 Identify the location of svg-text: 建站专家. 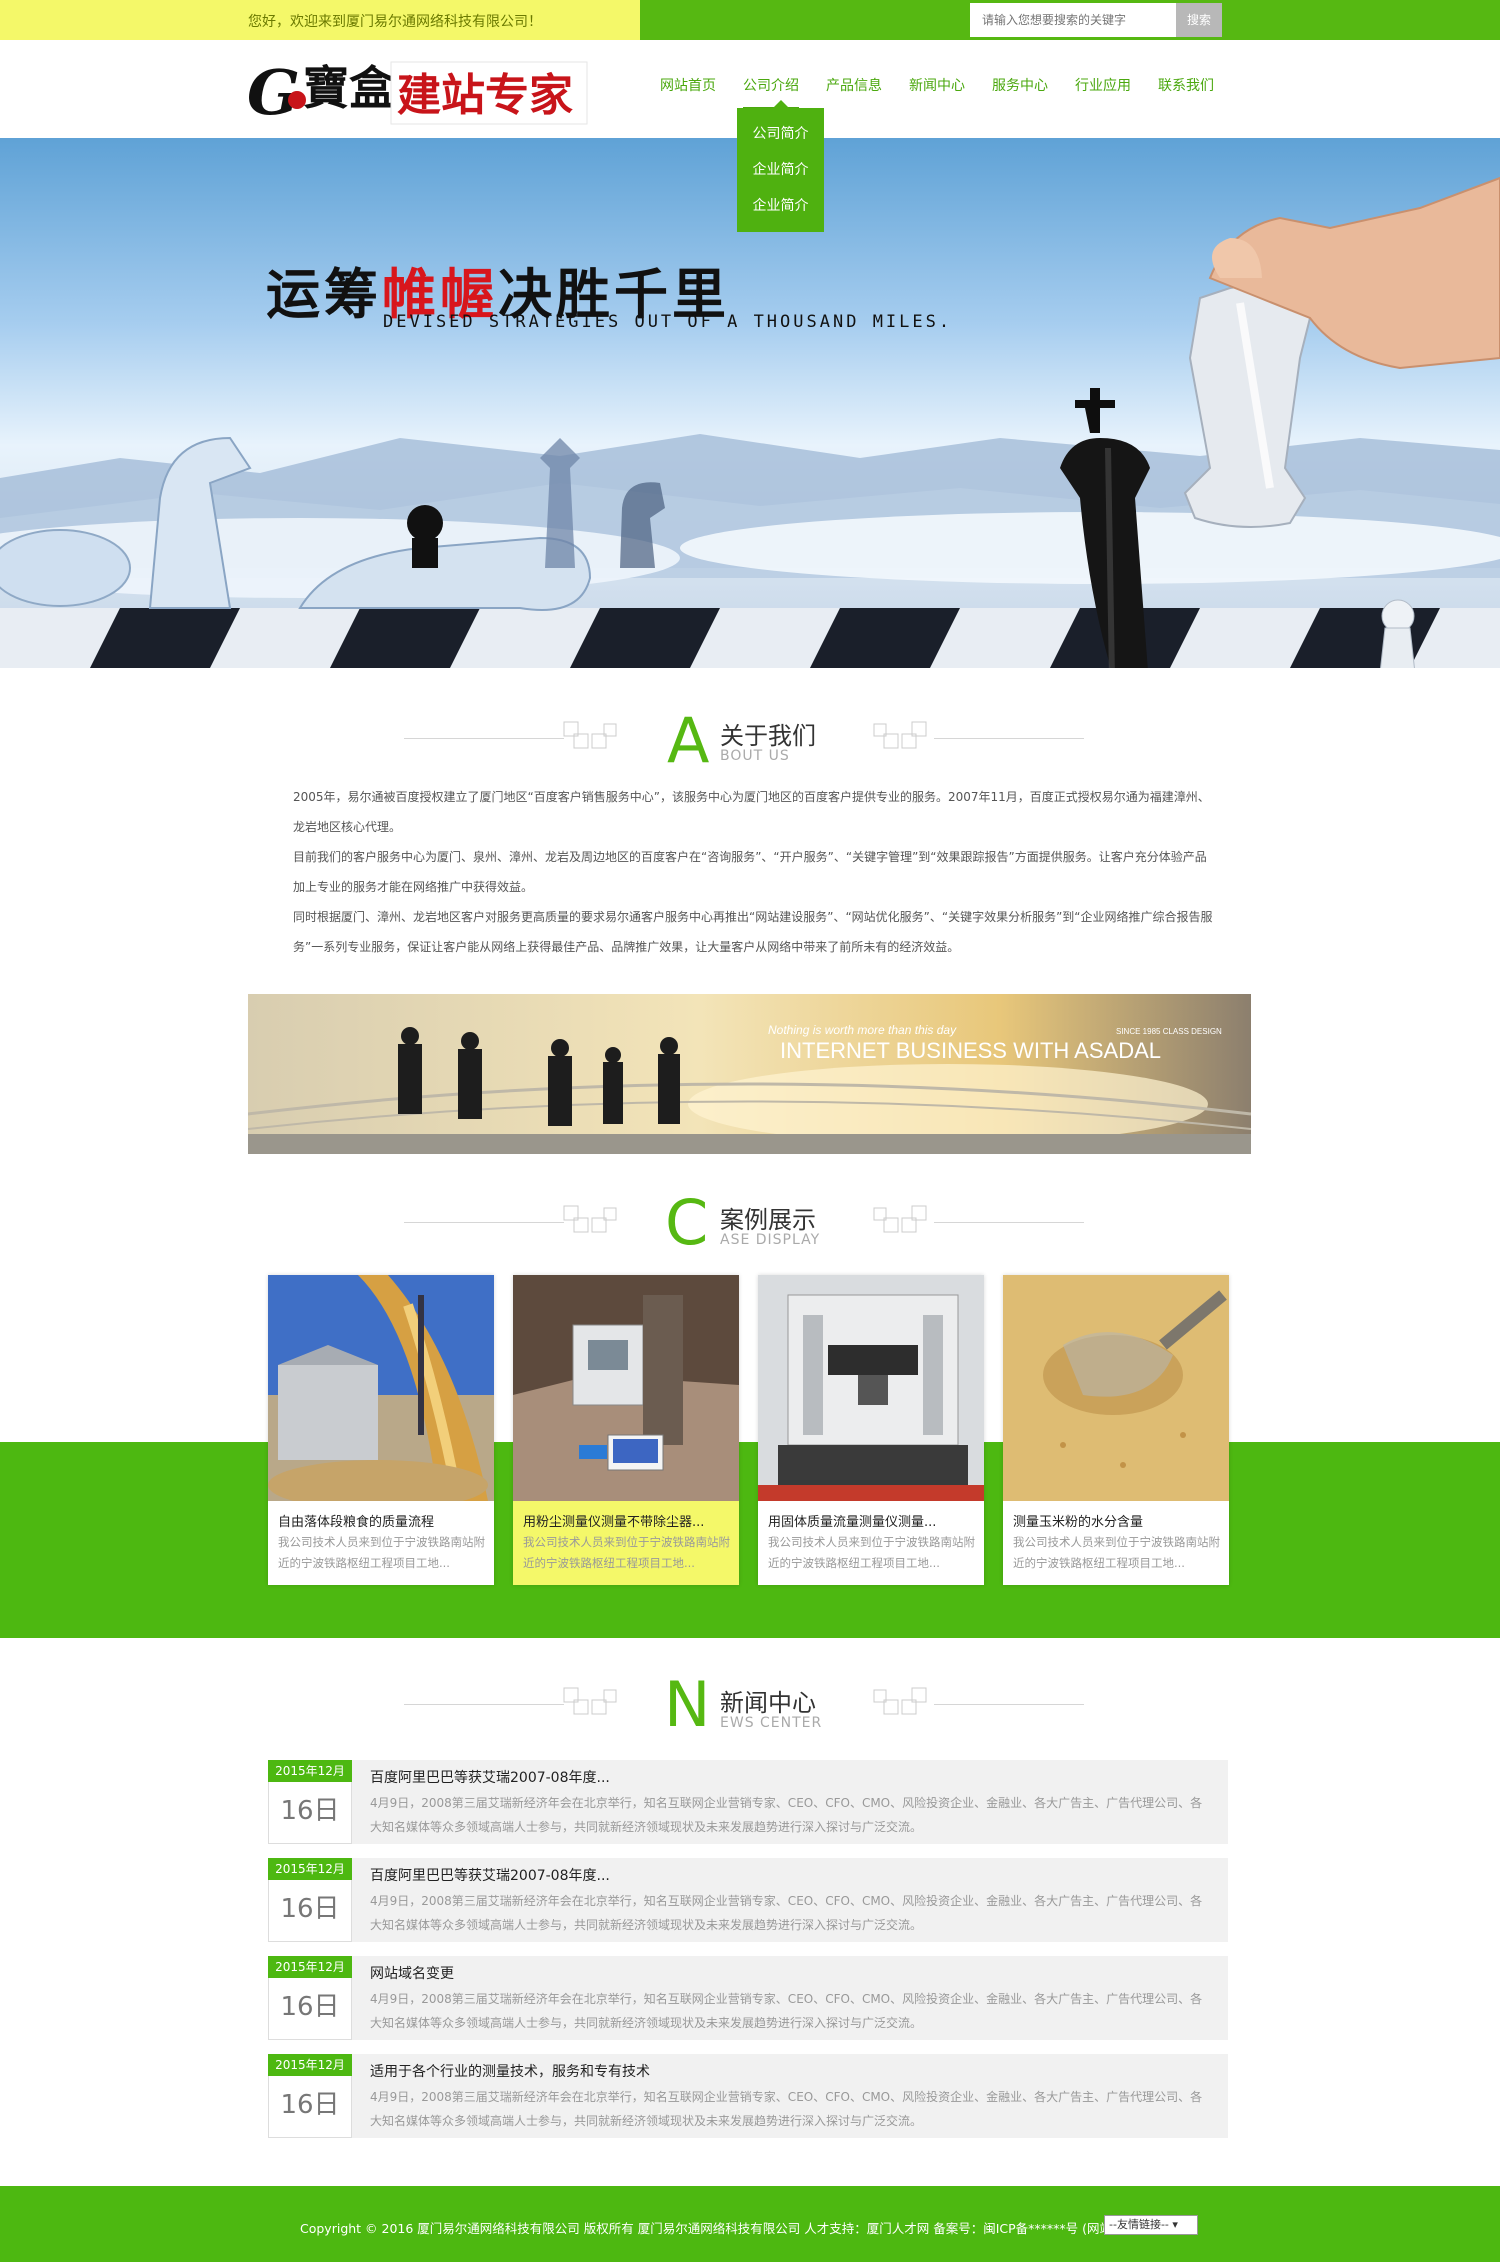
(485, 95).